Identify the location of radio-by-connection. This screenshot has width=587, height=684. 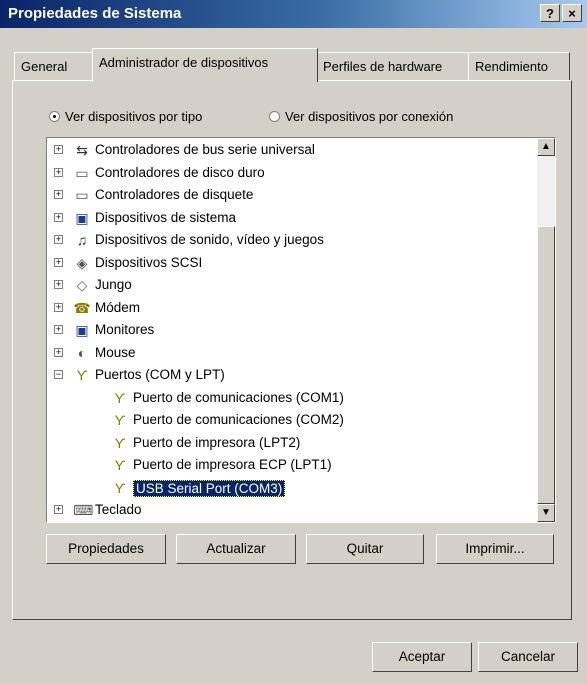
(274, 116).